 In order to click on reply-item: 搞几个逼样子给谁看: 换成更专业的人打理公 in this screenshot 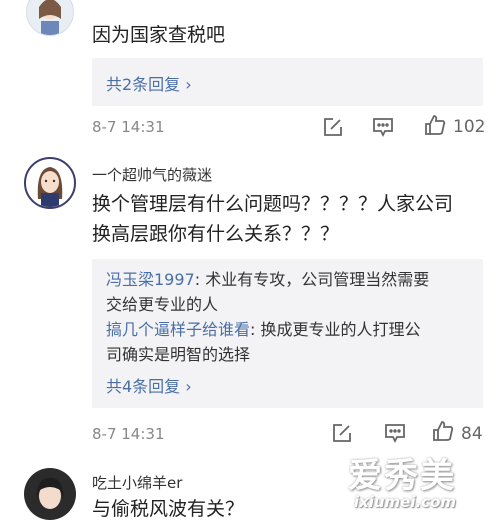, I will do `click(291, 329)`.